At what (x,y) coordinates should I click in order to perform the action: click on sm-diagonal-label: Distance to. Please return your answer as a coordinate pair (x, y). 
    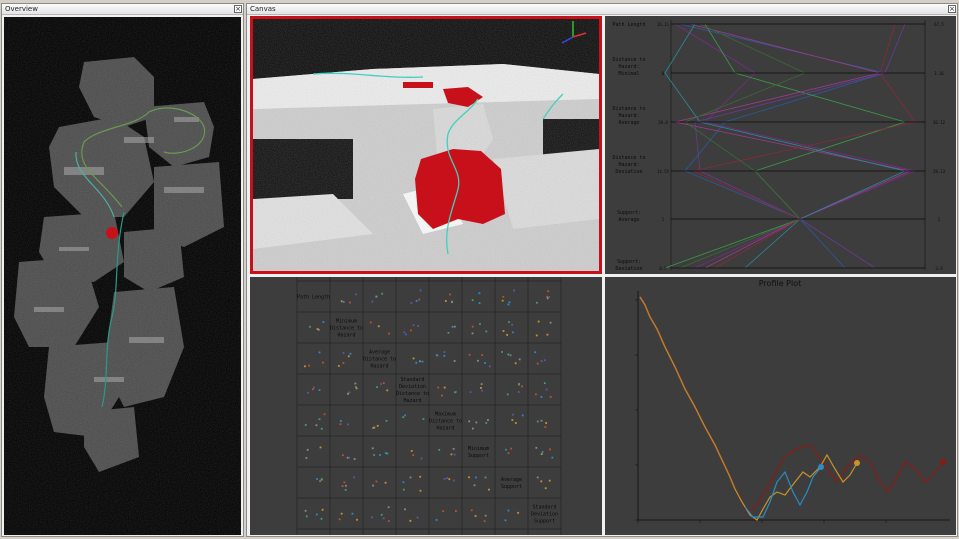
    Looking at the image, I should click on (346, 329).